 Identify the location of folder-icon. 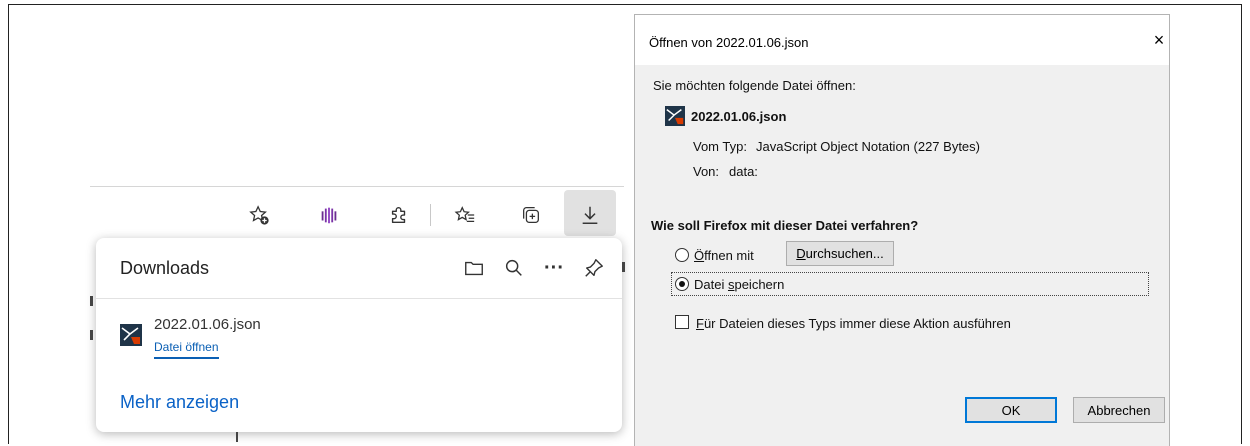
(474, 268).